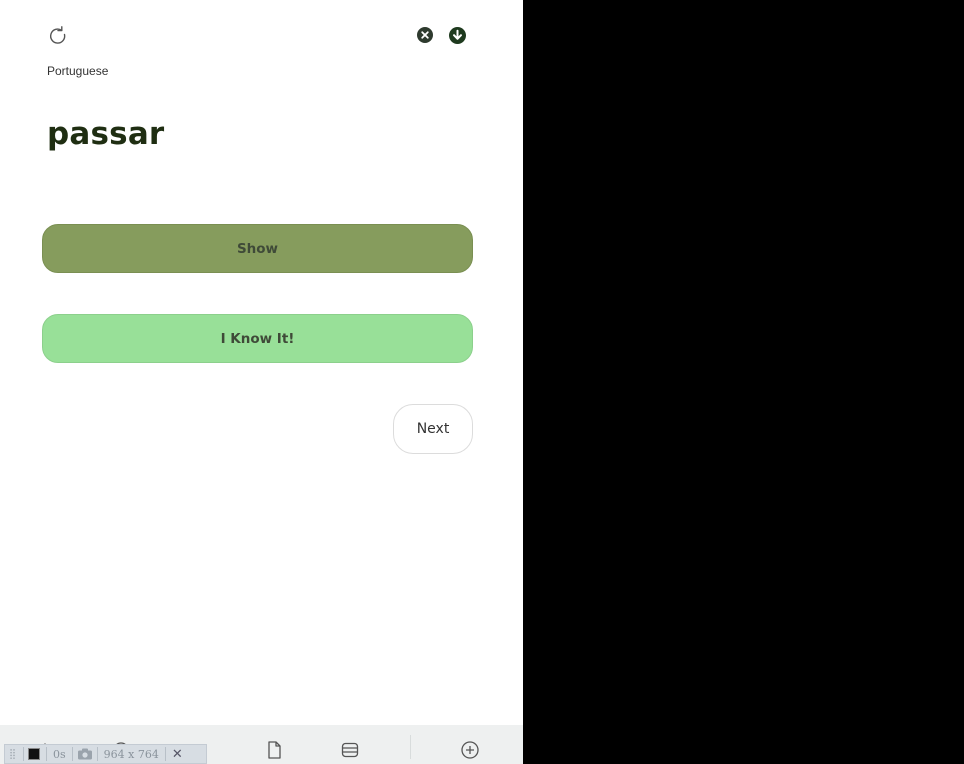  What do you see at coordinates (59, 754) in the screenshot?
I see `elapsed-time: 0s` at bounding box center [59, 754].